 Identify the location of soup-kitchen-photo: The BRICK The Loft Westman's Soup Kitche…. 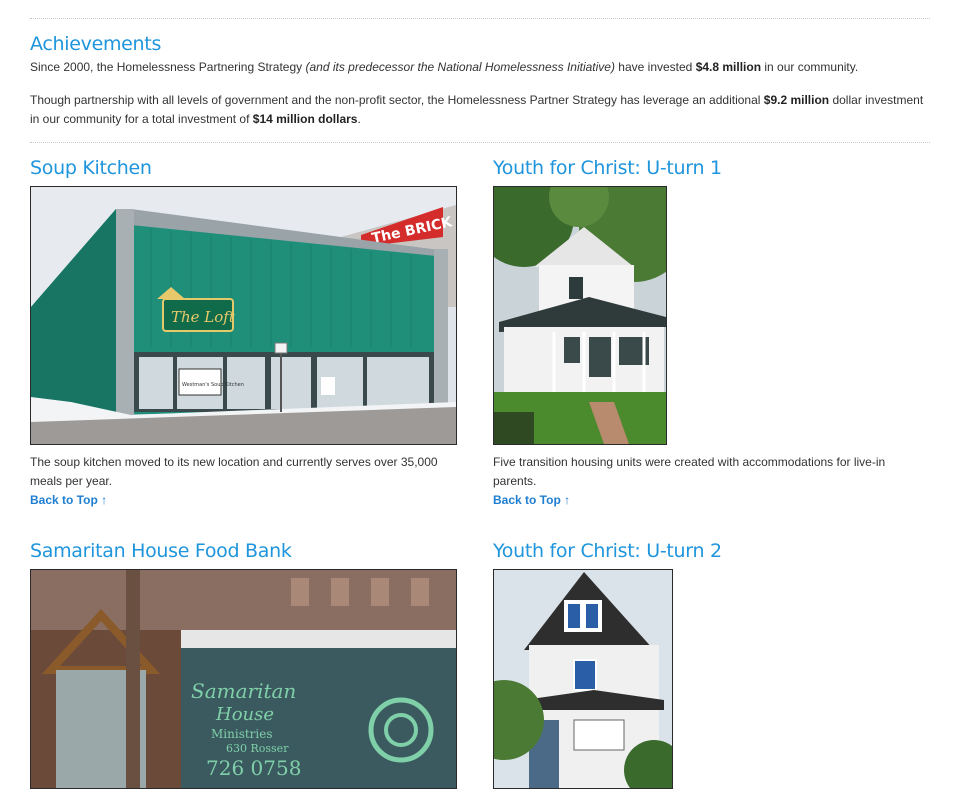
(243, 315).